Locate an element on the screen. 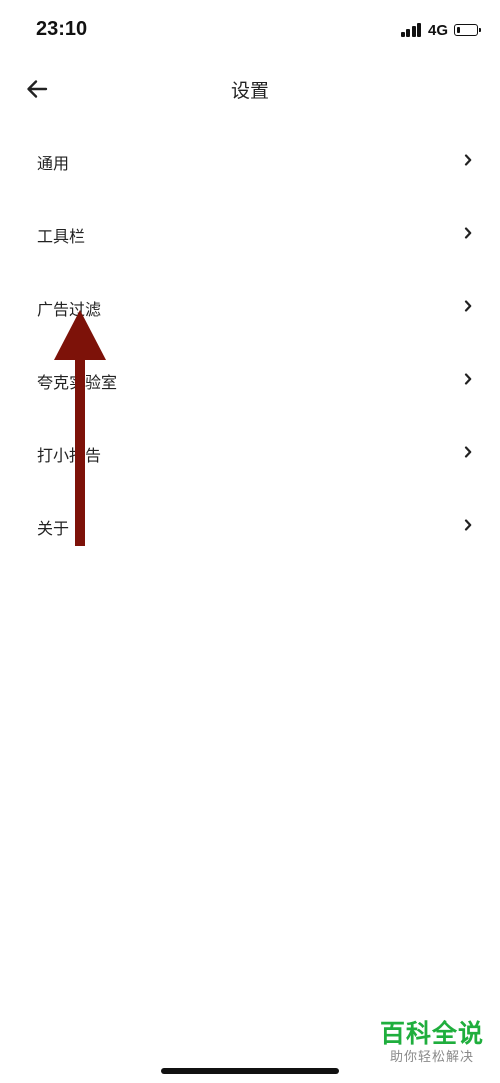 The height and width of the screenshot is (1083, 500). settings-item-label: 工具栏 is located at coordinates (61, 236).